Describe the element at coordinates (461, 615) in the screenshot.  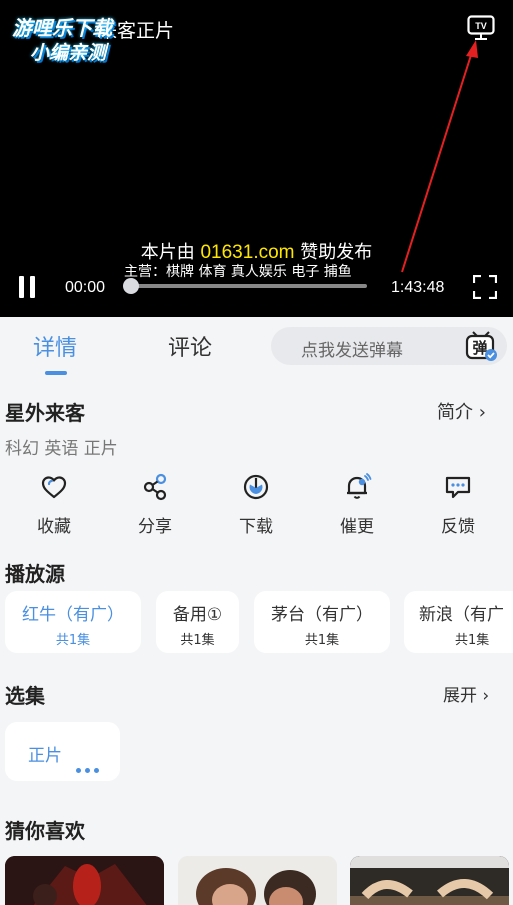
I see `source-name: 新浪（有广` at that location.